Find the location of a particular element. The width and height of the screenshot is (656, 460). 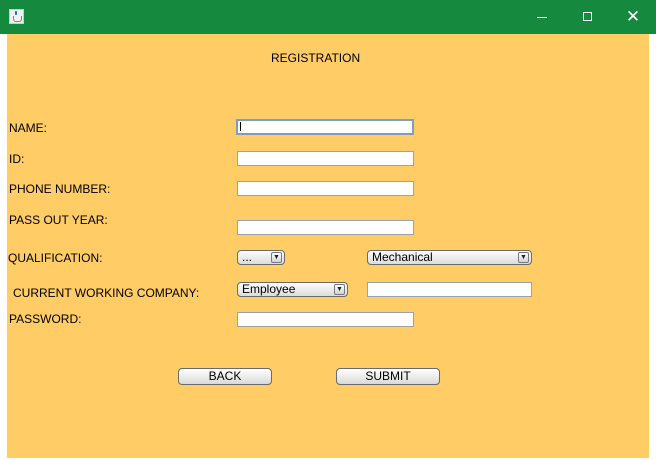

id-input is located at coordinates (325, 158).